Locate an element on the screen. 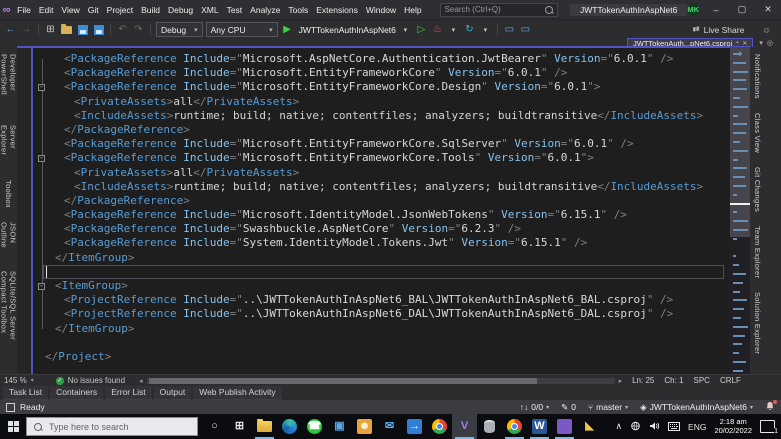 This screenshot has width=781, height=439. issues-status-label: No issues found is located at coordinates (96, 380).